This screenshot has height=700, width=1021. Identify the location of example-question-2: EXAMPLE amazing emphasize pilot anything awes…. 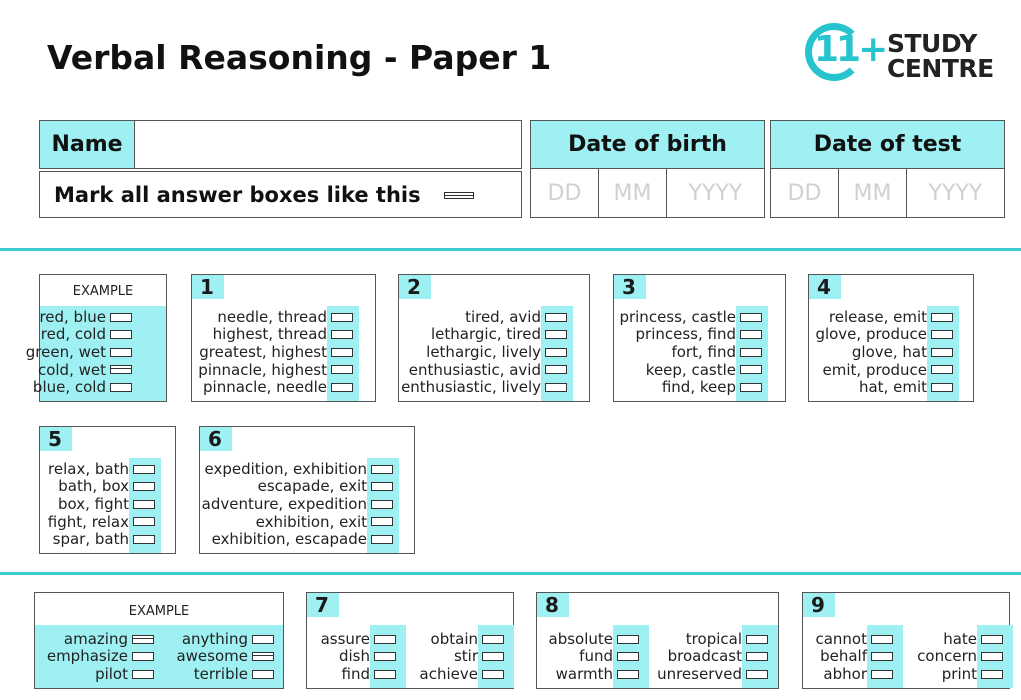
(159, 640).